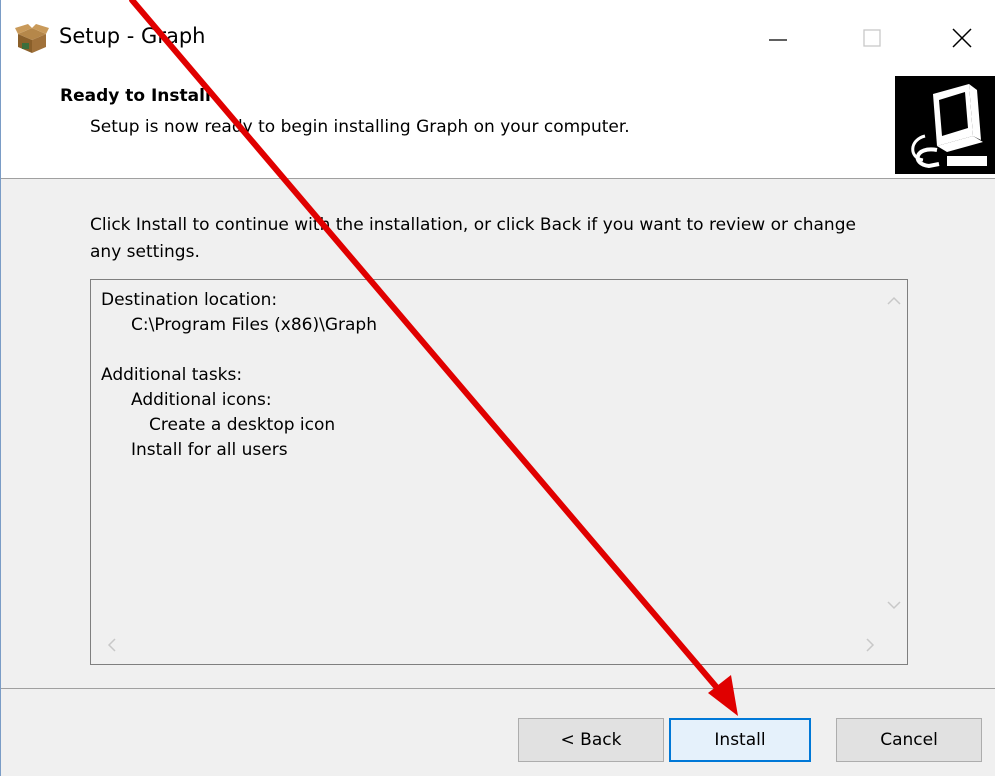  Describe the element at coordinates (486, 645) in the screenshot. I see `horizontal-scrollbar` at that location.